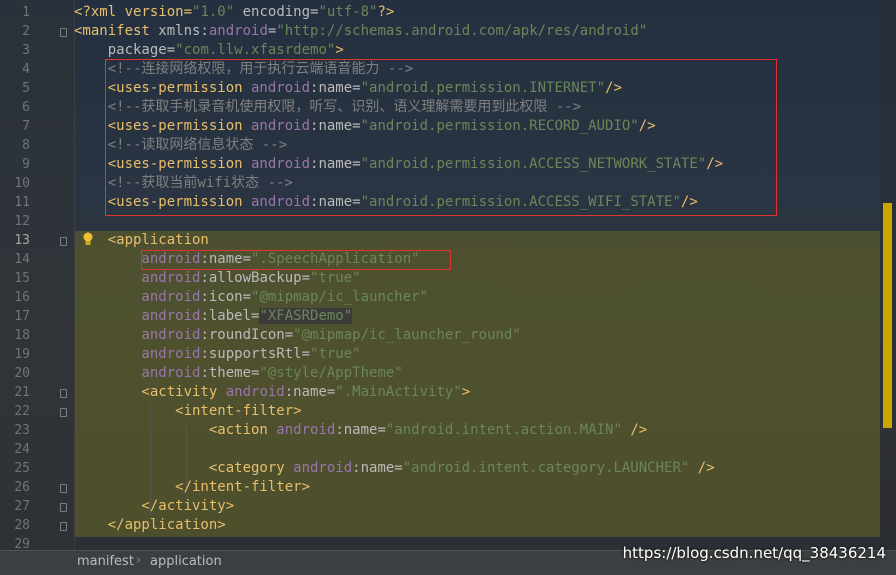 The height and width of the screenshot is (575, 896). Describe the element at coordinates (209, 50) in the screenshot. I see `code-line-3: package="com.llw.xfasrdemo">` at that location.